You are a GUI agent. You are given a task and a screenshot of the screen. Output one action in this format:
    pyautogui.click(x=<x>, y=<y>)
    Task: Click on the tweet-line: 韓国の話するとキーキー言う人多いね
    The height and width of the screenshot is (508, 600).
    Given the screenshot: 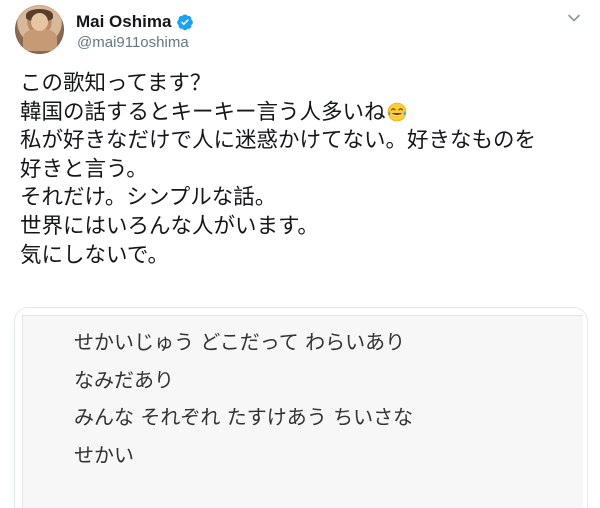 What is the action you would take?
    pyautogui.click(x=305, y=113)
    